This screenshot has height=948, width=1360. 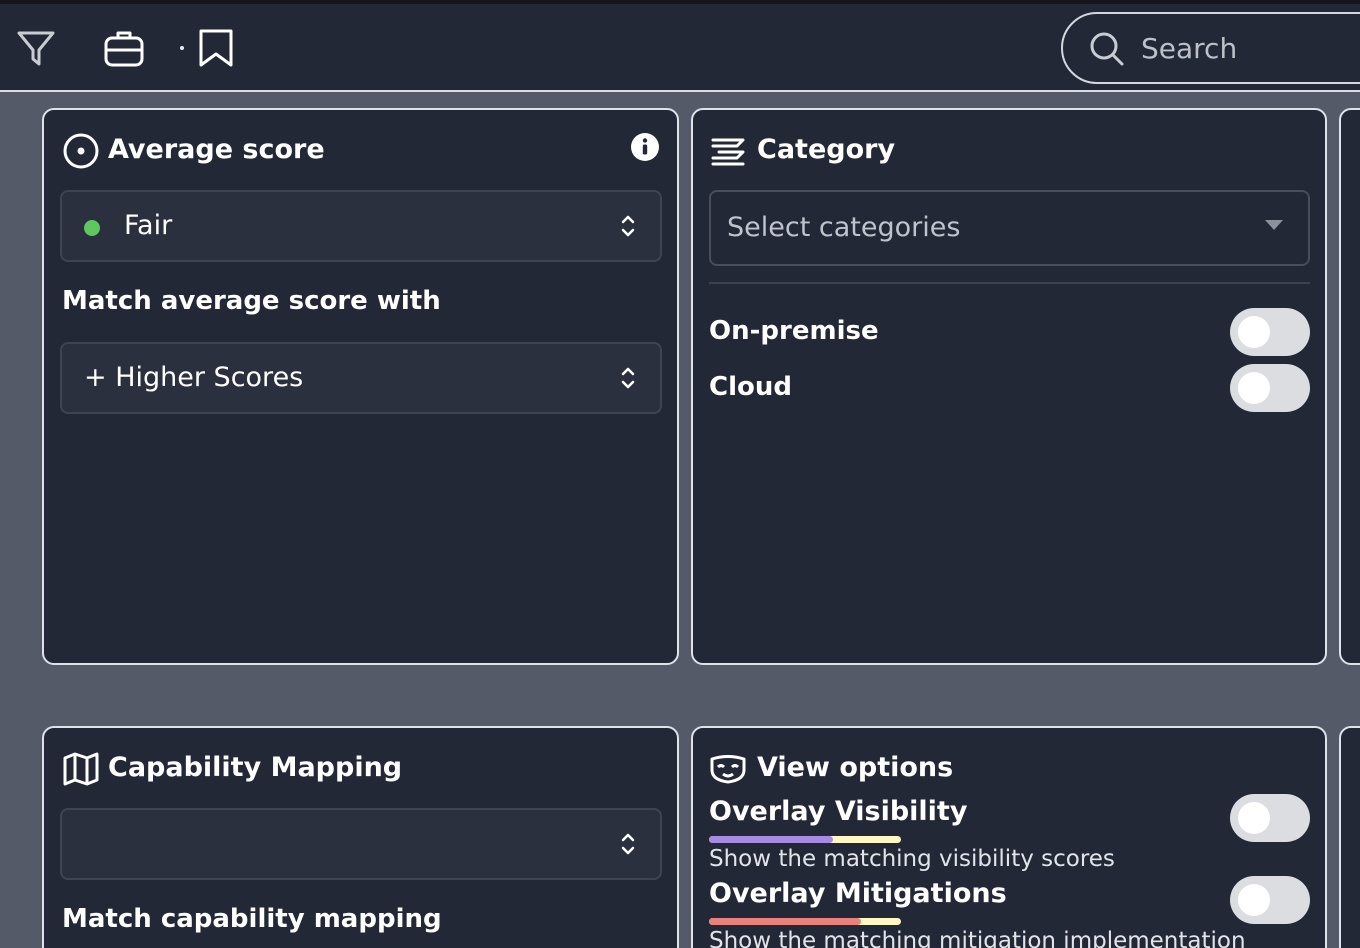 What do you see at coordinates (1349, 837) in the screenshot?
I see `partial-card-right-bottom` at bounding box center [1349, 837].